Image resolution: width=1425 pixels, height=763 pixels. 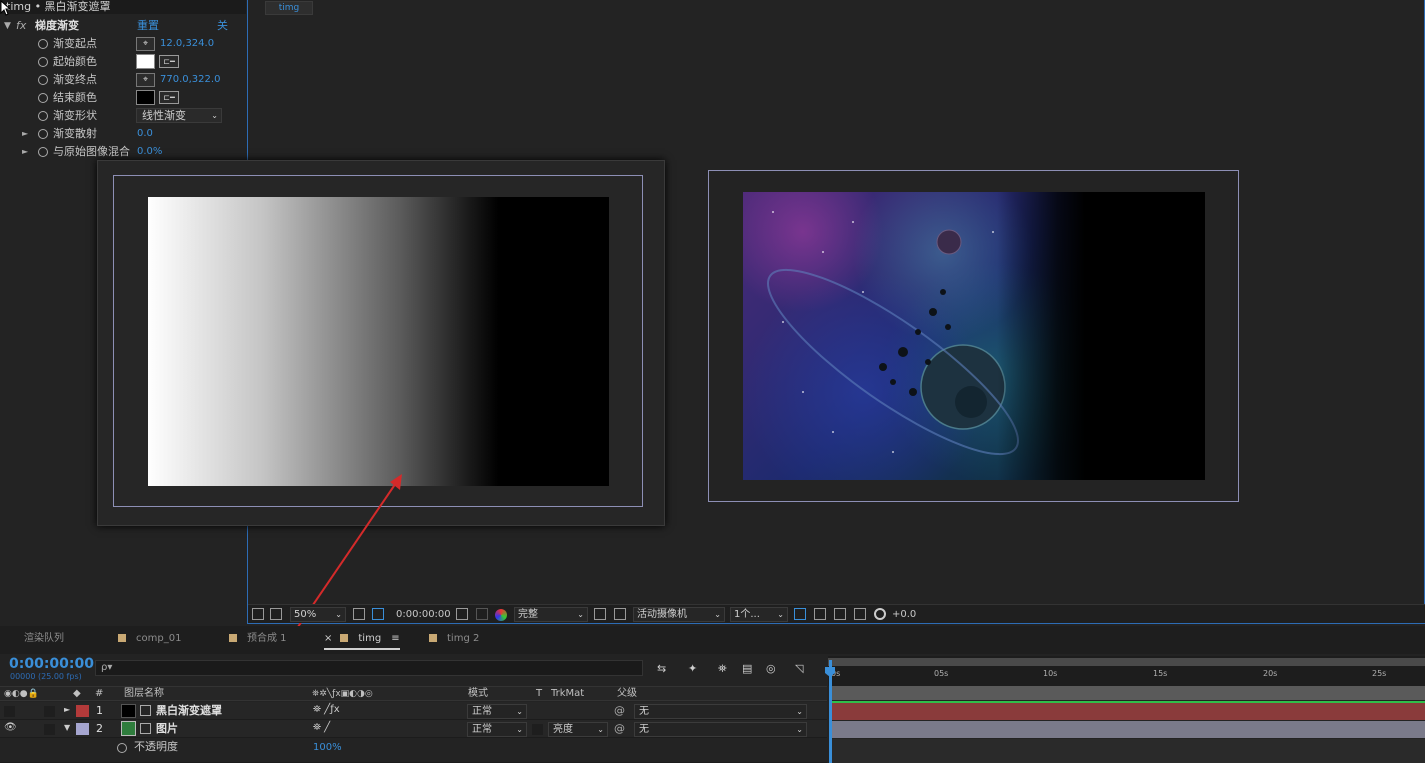 I want to click on flowchart-icon, so click(x=860, y=614).